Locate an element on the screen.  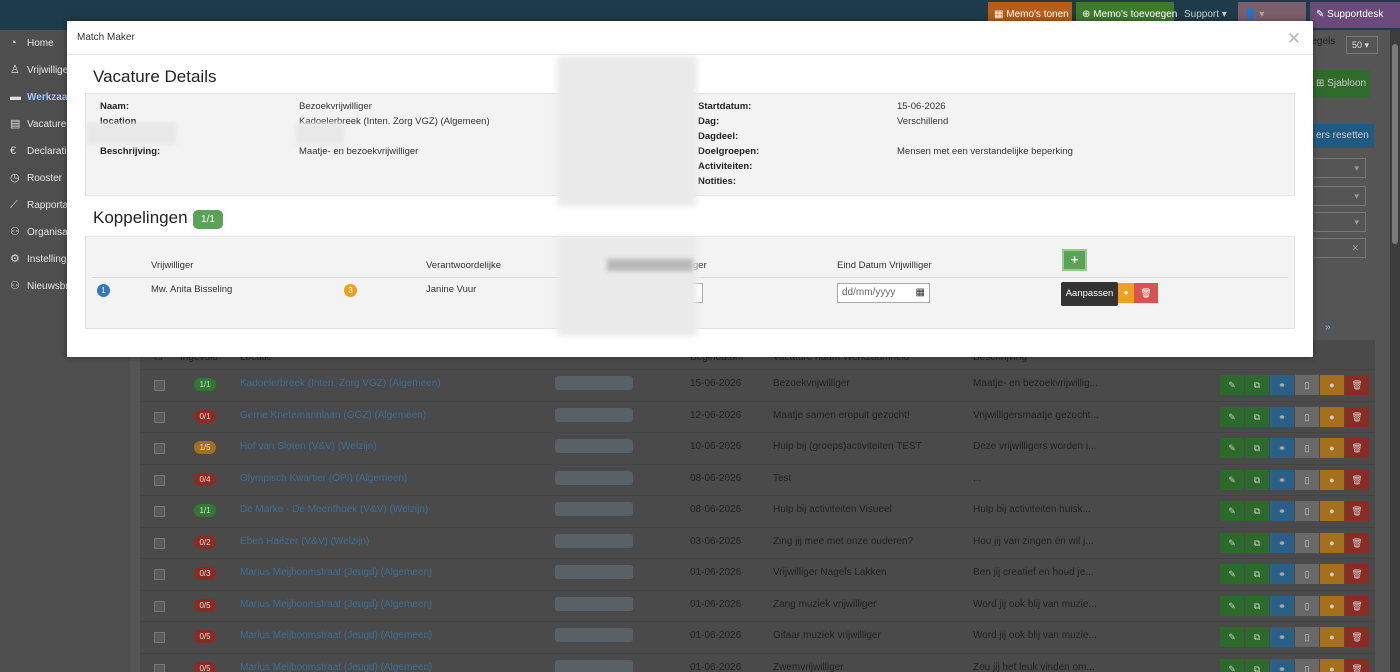
locatie-link: Gerrie Knetemannlaan (GGZ) (Algemeen) is located at coordinates (333, 415).